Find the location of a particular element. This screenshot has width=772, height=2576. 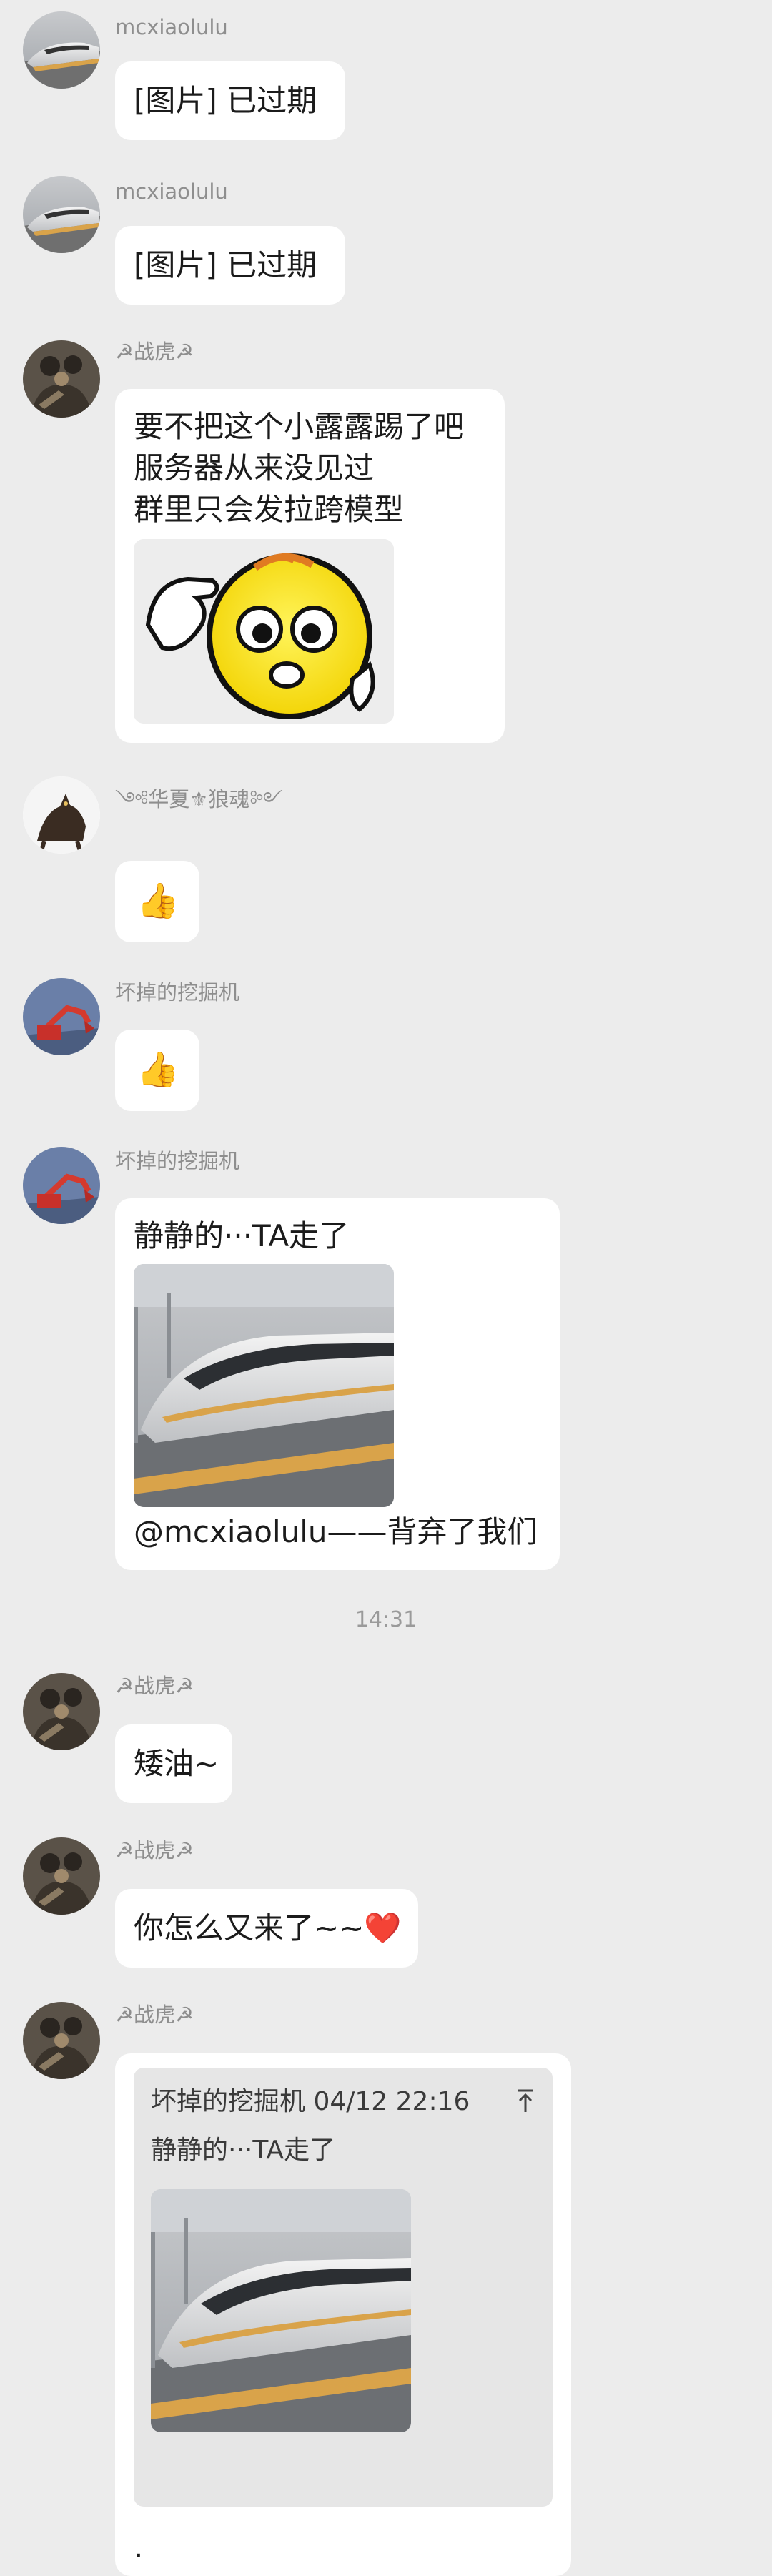

message-text: 你怎么又来了~~❤️ is located at coordinates (268, 1927).